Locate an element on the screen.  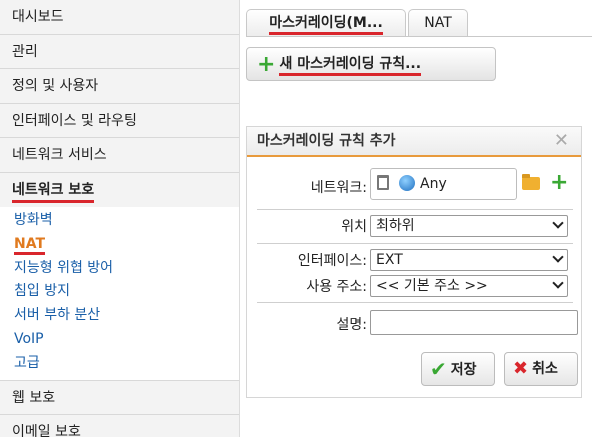
close-icon: ✕ is located at coordinates (561, 141).